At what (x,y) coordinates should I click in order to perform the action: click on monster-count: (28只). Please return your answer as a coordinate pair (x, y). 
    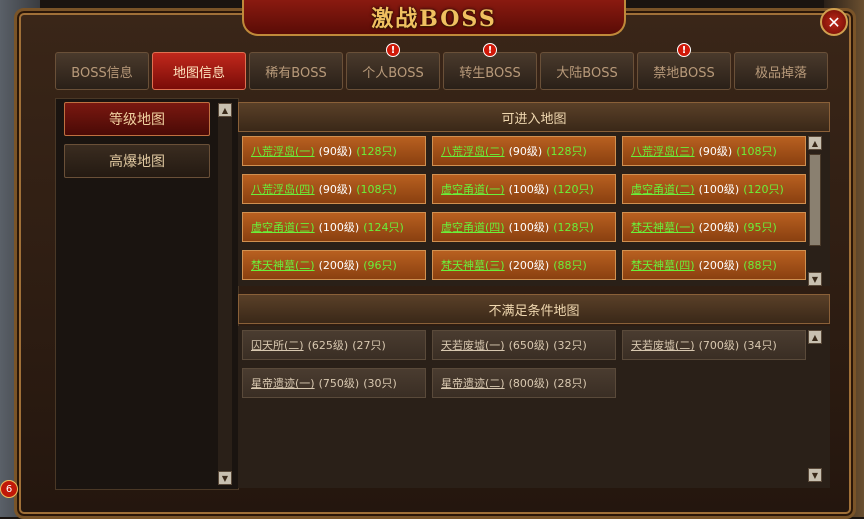
    Looking at the image, I should click on (570, 383).